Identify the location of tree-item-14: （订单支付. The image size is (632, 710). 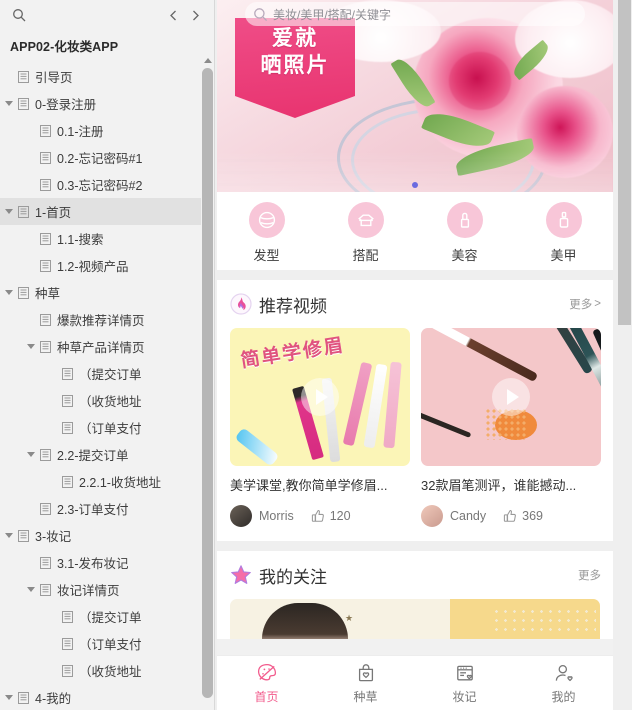
(107, 427).